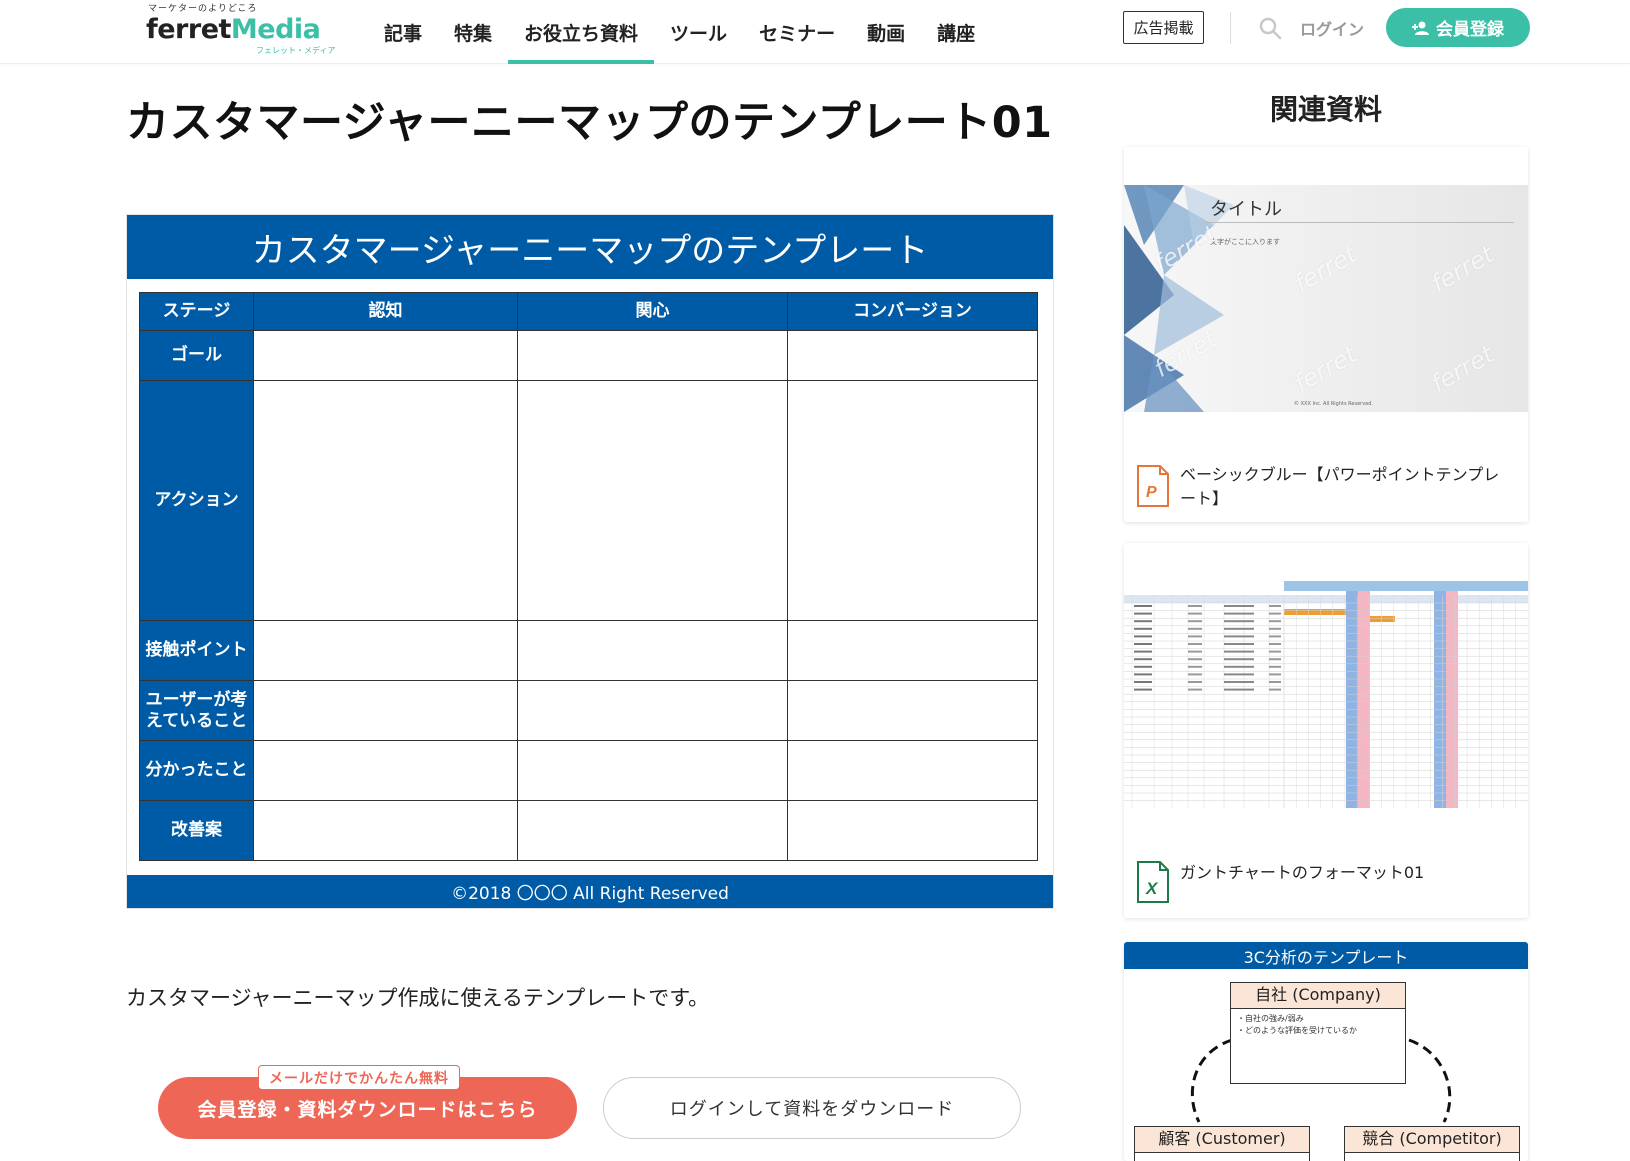 This screenshot has height=1161, width=1630. I want to click on thumb-3c-competitor: 競合 (Competitor), so click(1432, 1140).